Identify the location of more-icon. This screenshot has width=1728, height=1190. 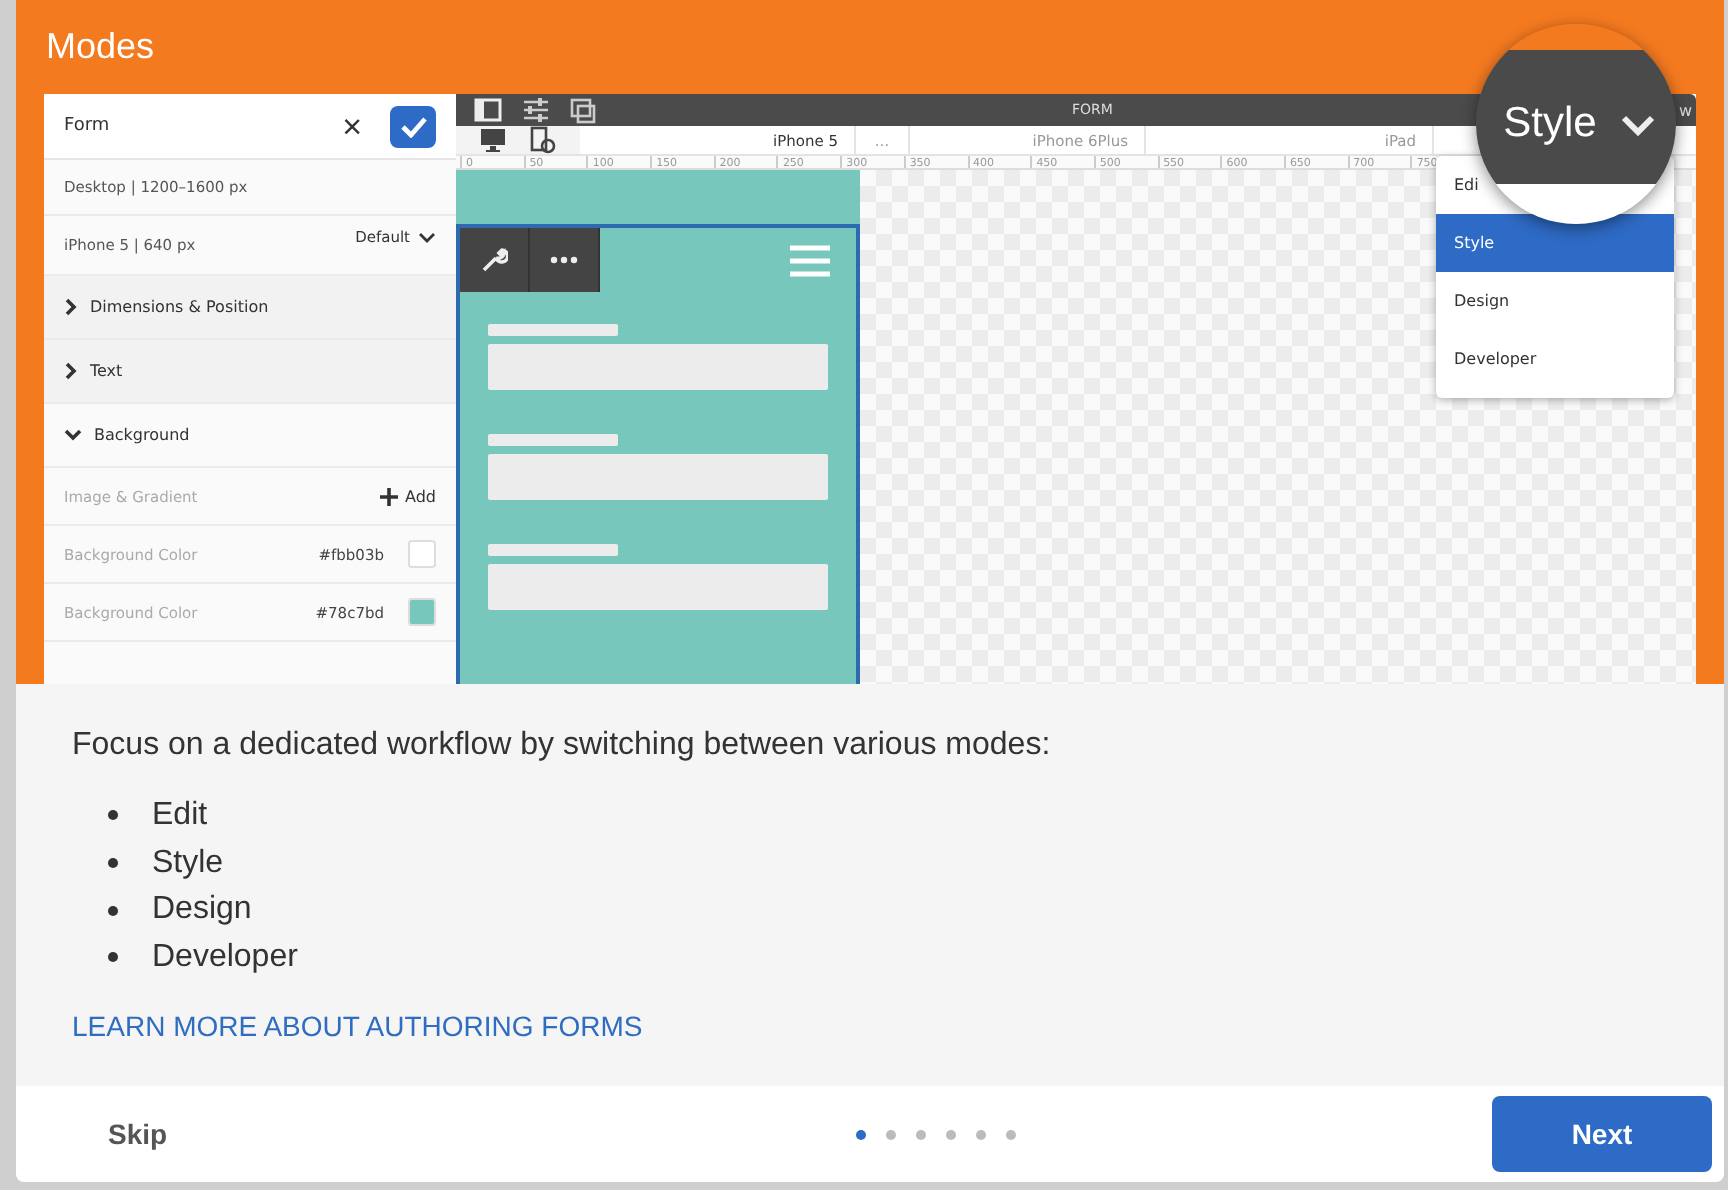
(565, 260).